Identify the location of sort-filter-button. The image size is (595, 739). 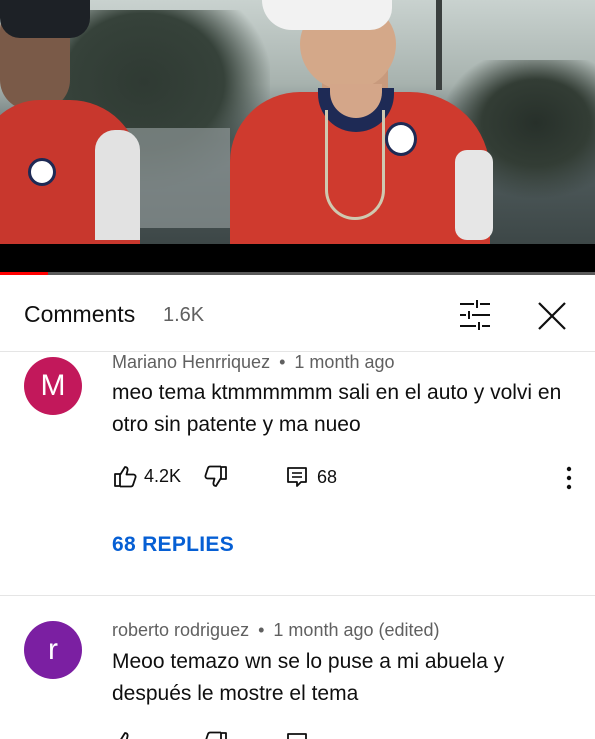
(475, 315).